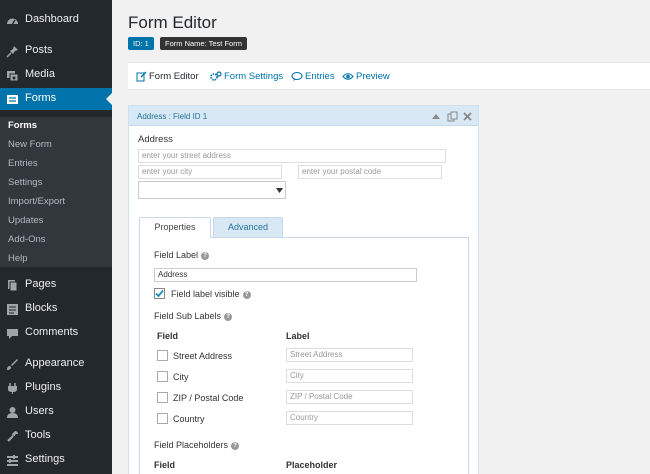 This screenshot has height=474, width=650. Describe the element at coordinates (205, 294) in the screenshot. I see `label-visible-label: Field label visible` at that location.